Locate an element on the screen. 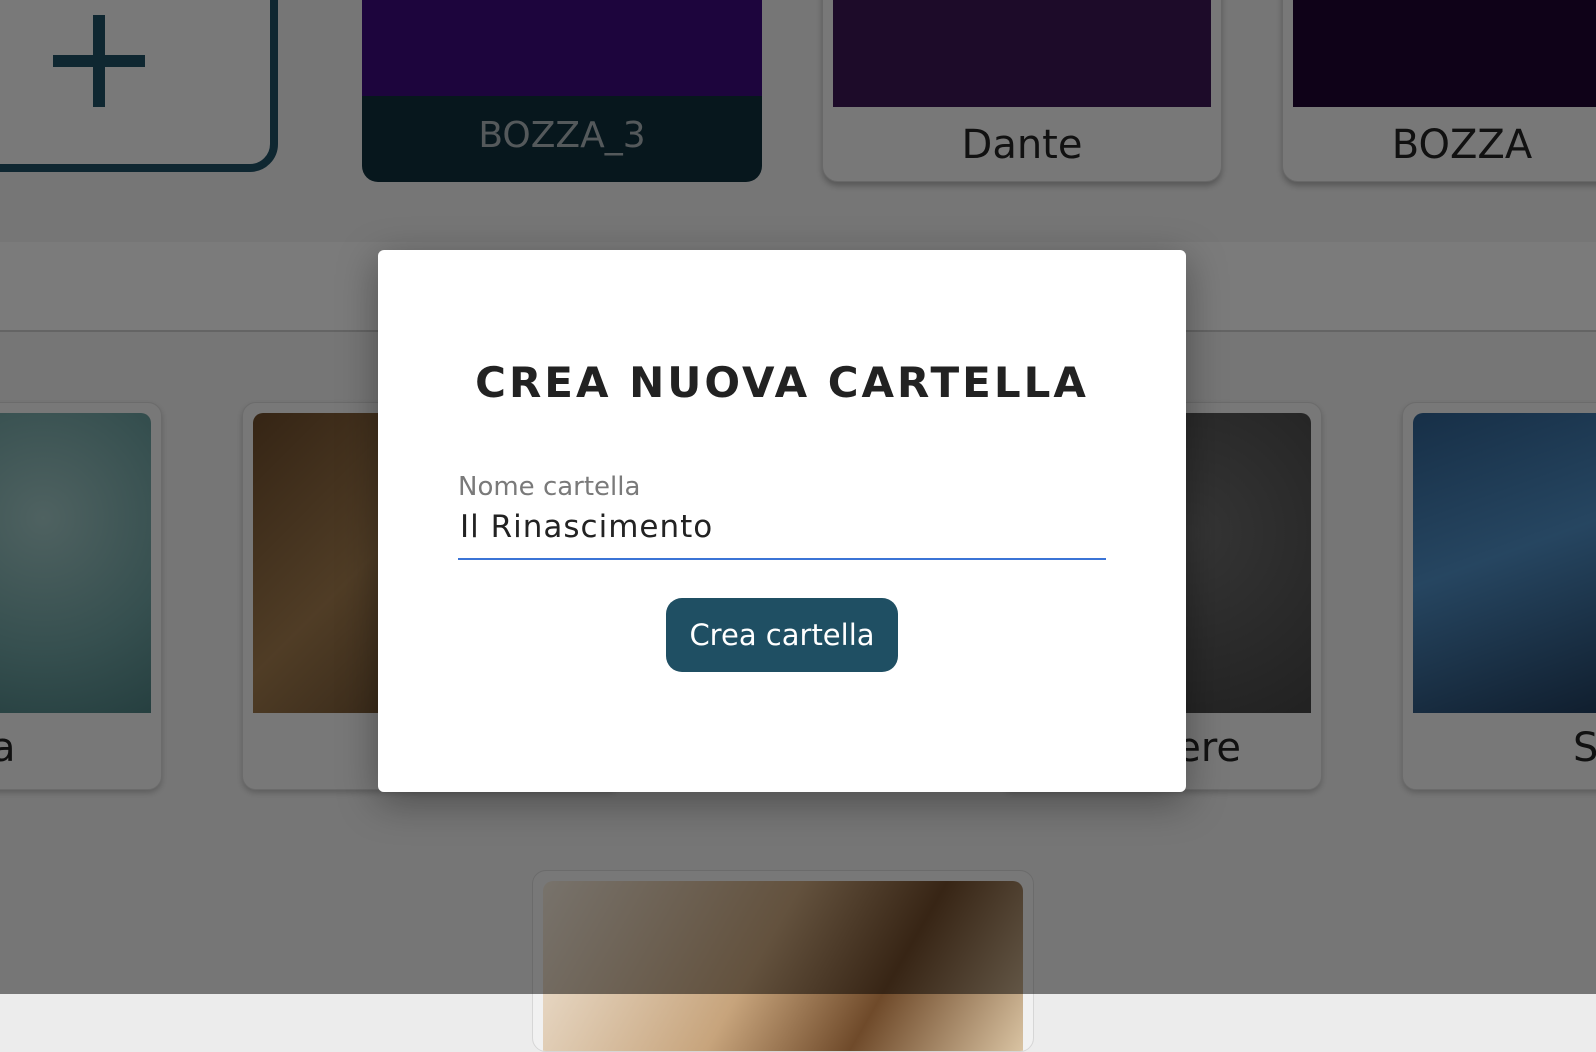 The height and width of the screenshot is (1052, 1596). folder-name-label: Nome cartella is located at coordinates (549, 487).